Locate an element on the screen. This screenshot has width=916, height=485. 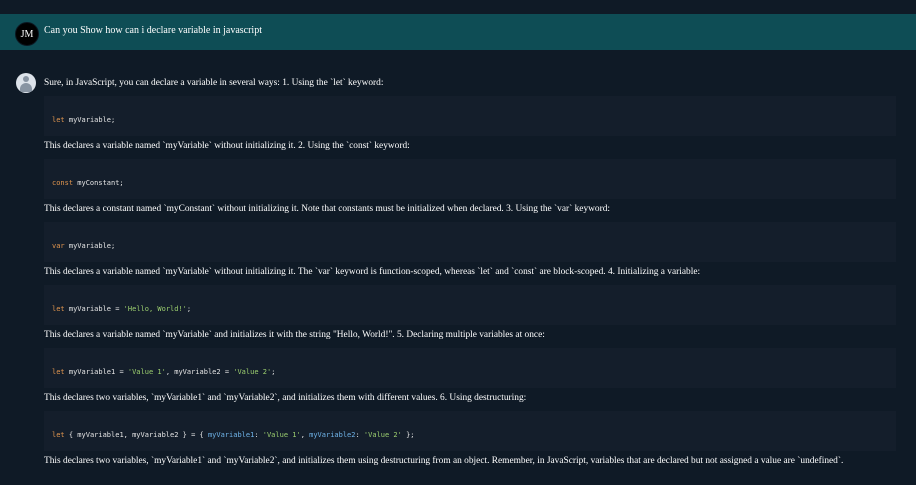
code-block: var myVariable; is located at coordinates (470, 242).